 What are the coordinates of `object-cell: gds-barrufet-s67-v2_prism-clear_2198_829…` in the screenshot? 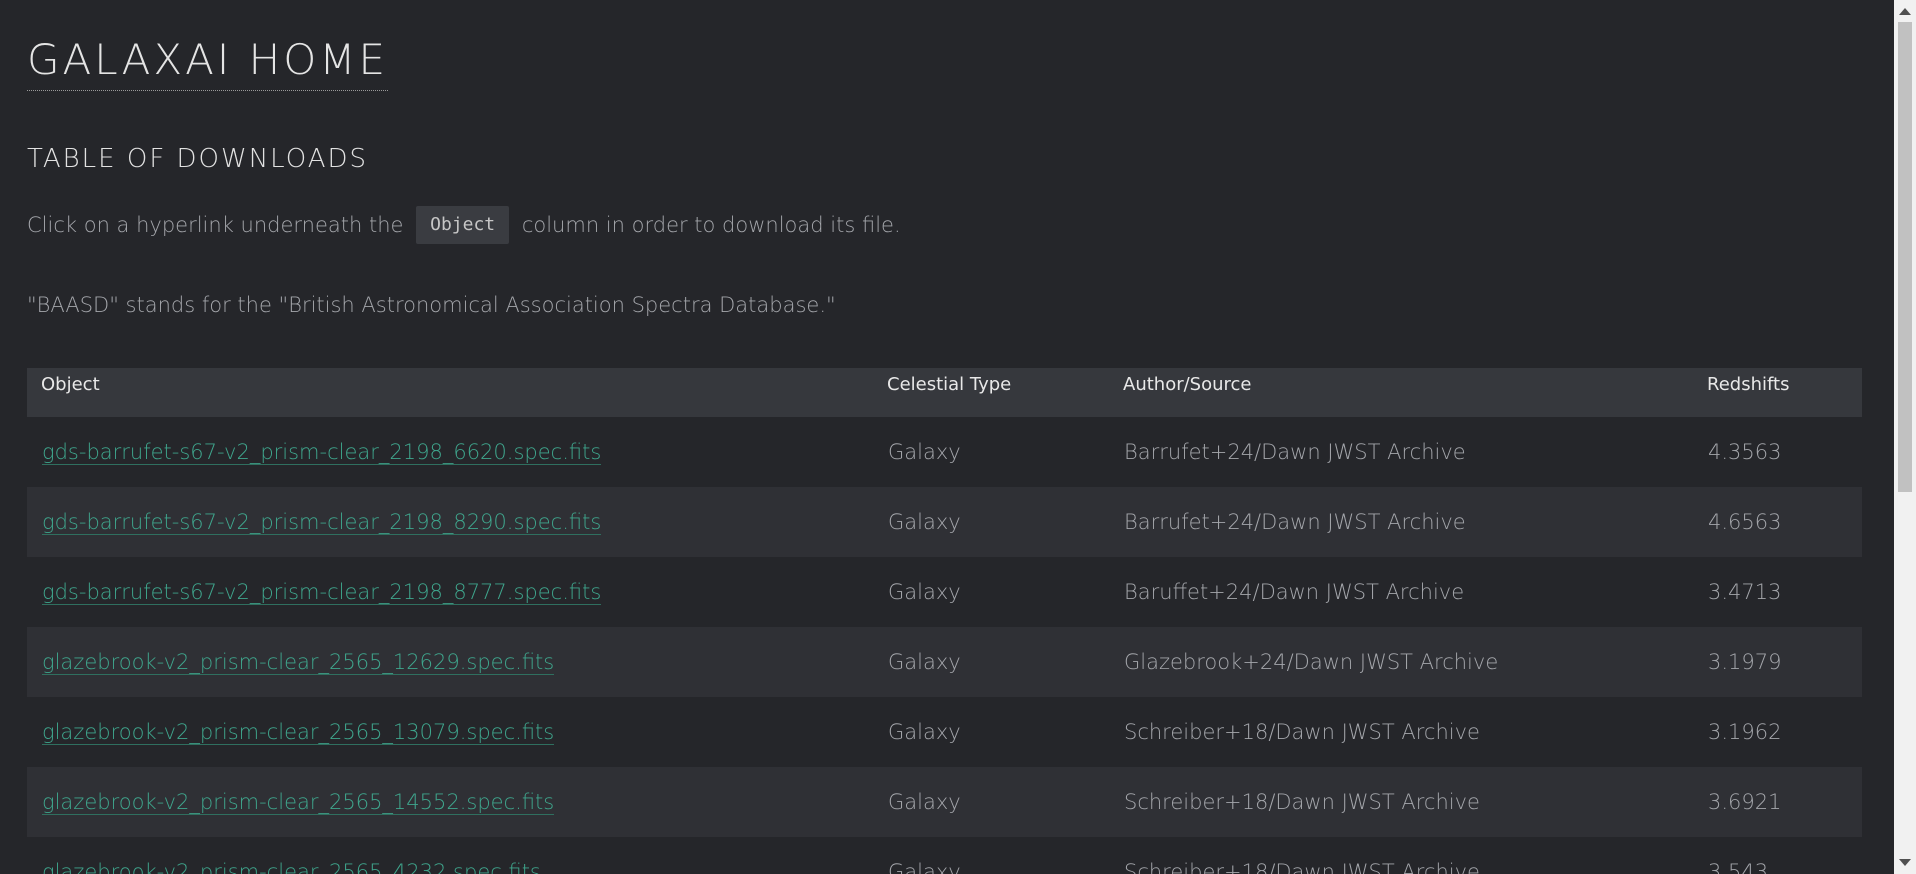 It's located at (450, 522).